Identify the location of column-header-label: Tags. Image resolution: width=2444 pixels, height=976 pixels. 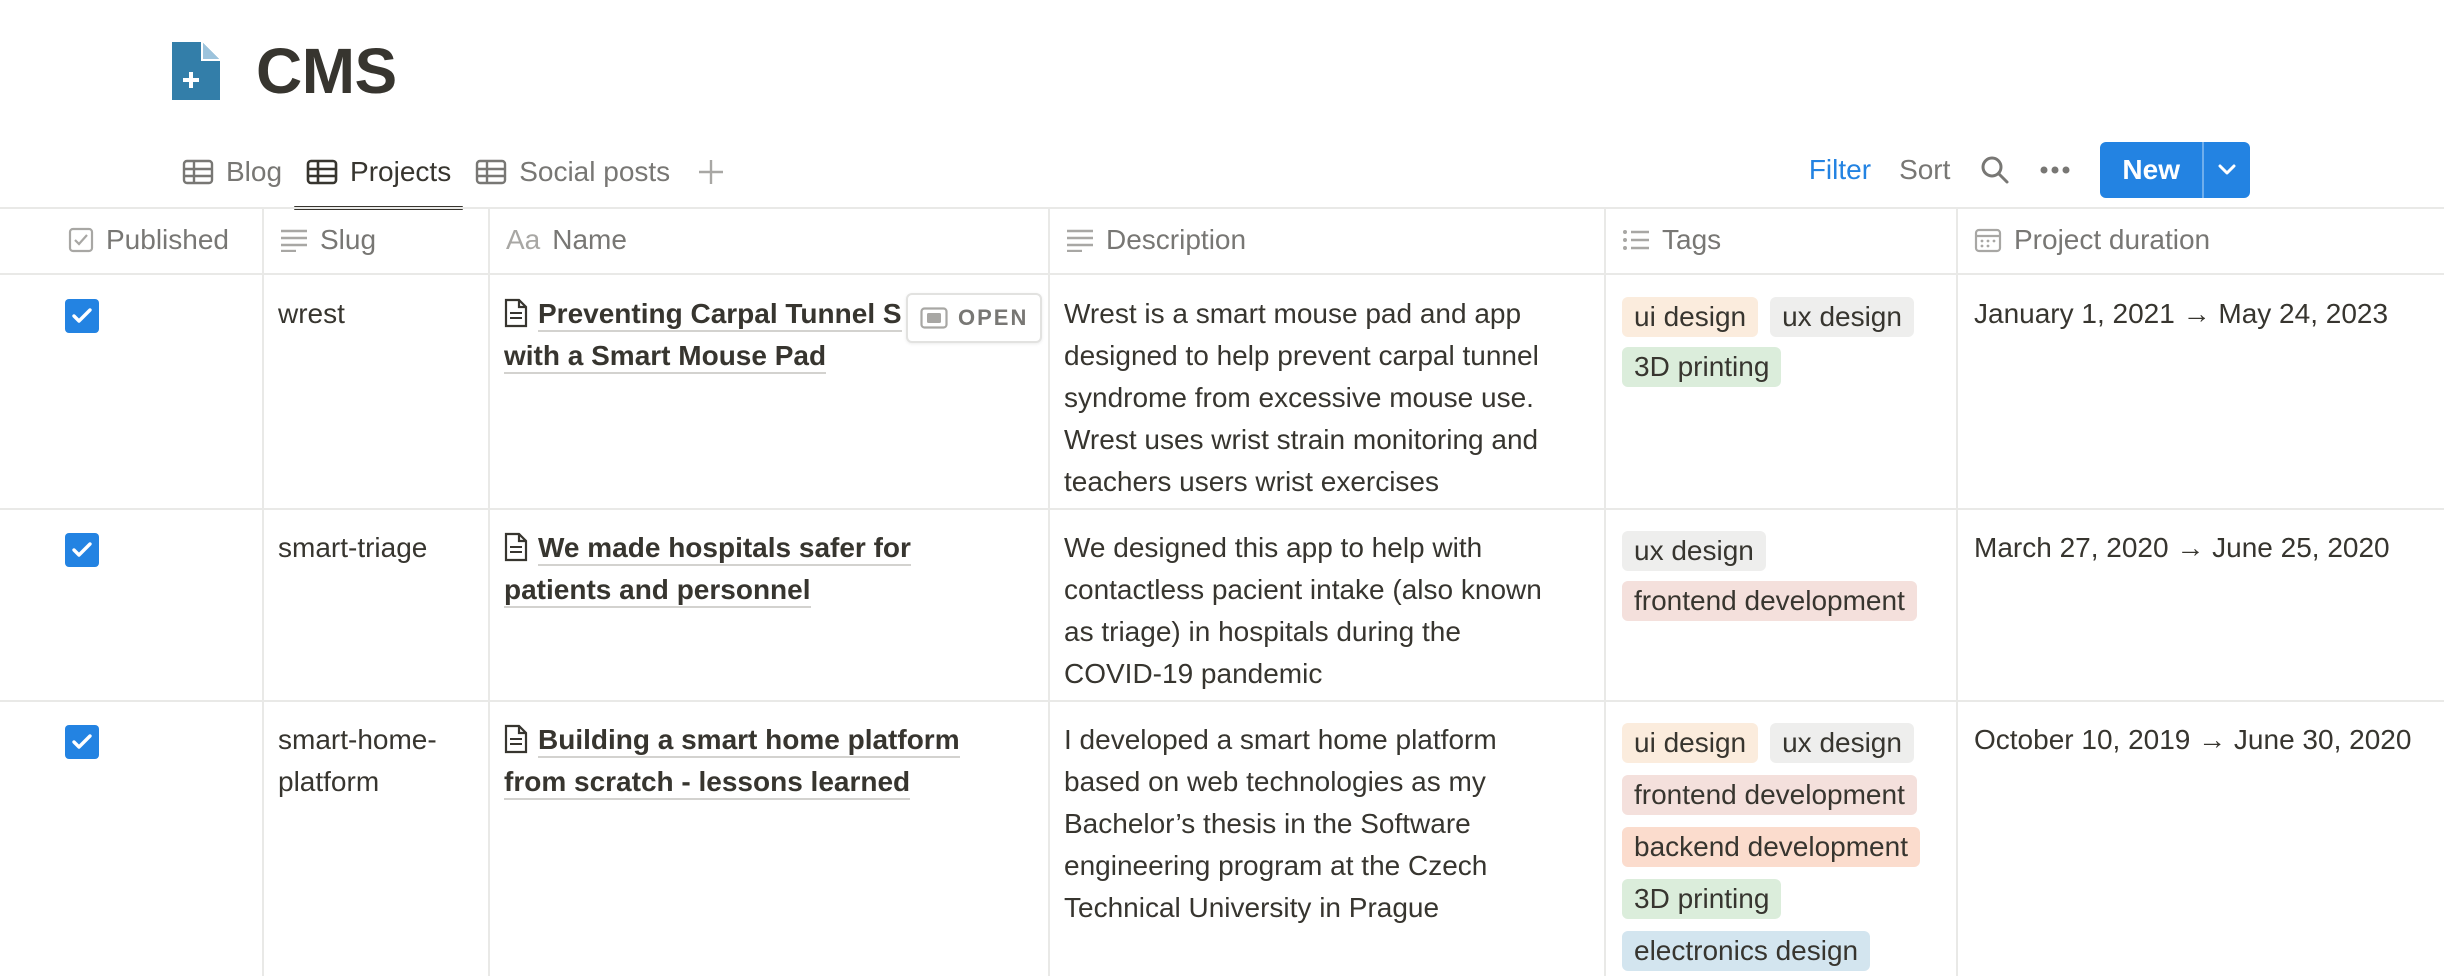
(1692, 239).